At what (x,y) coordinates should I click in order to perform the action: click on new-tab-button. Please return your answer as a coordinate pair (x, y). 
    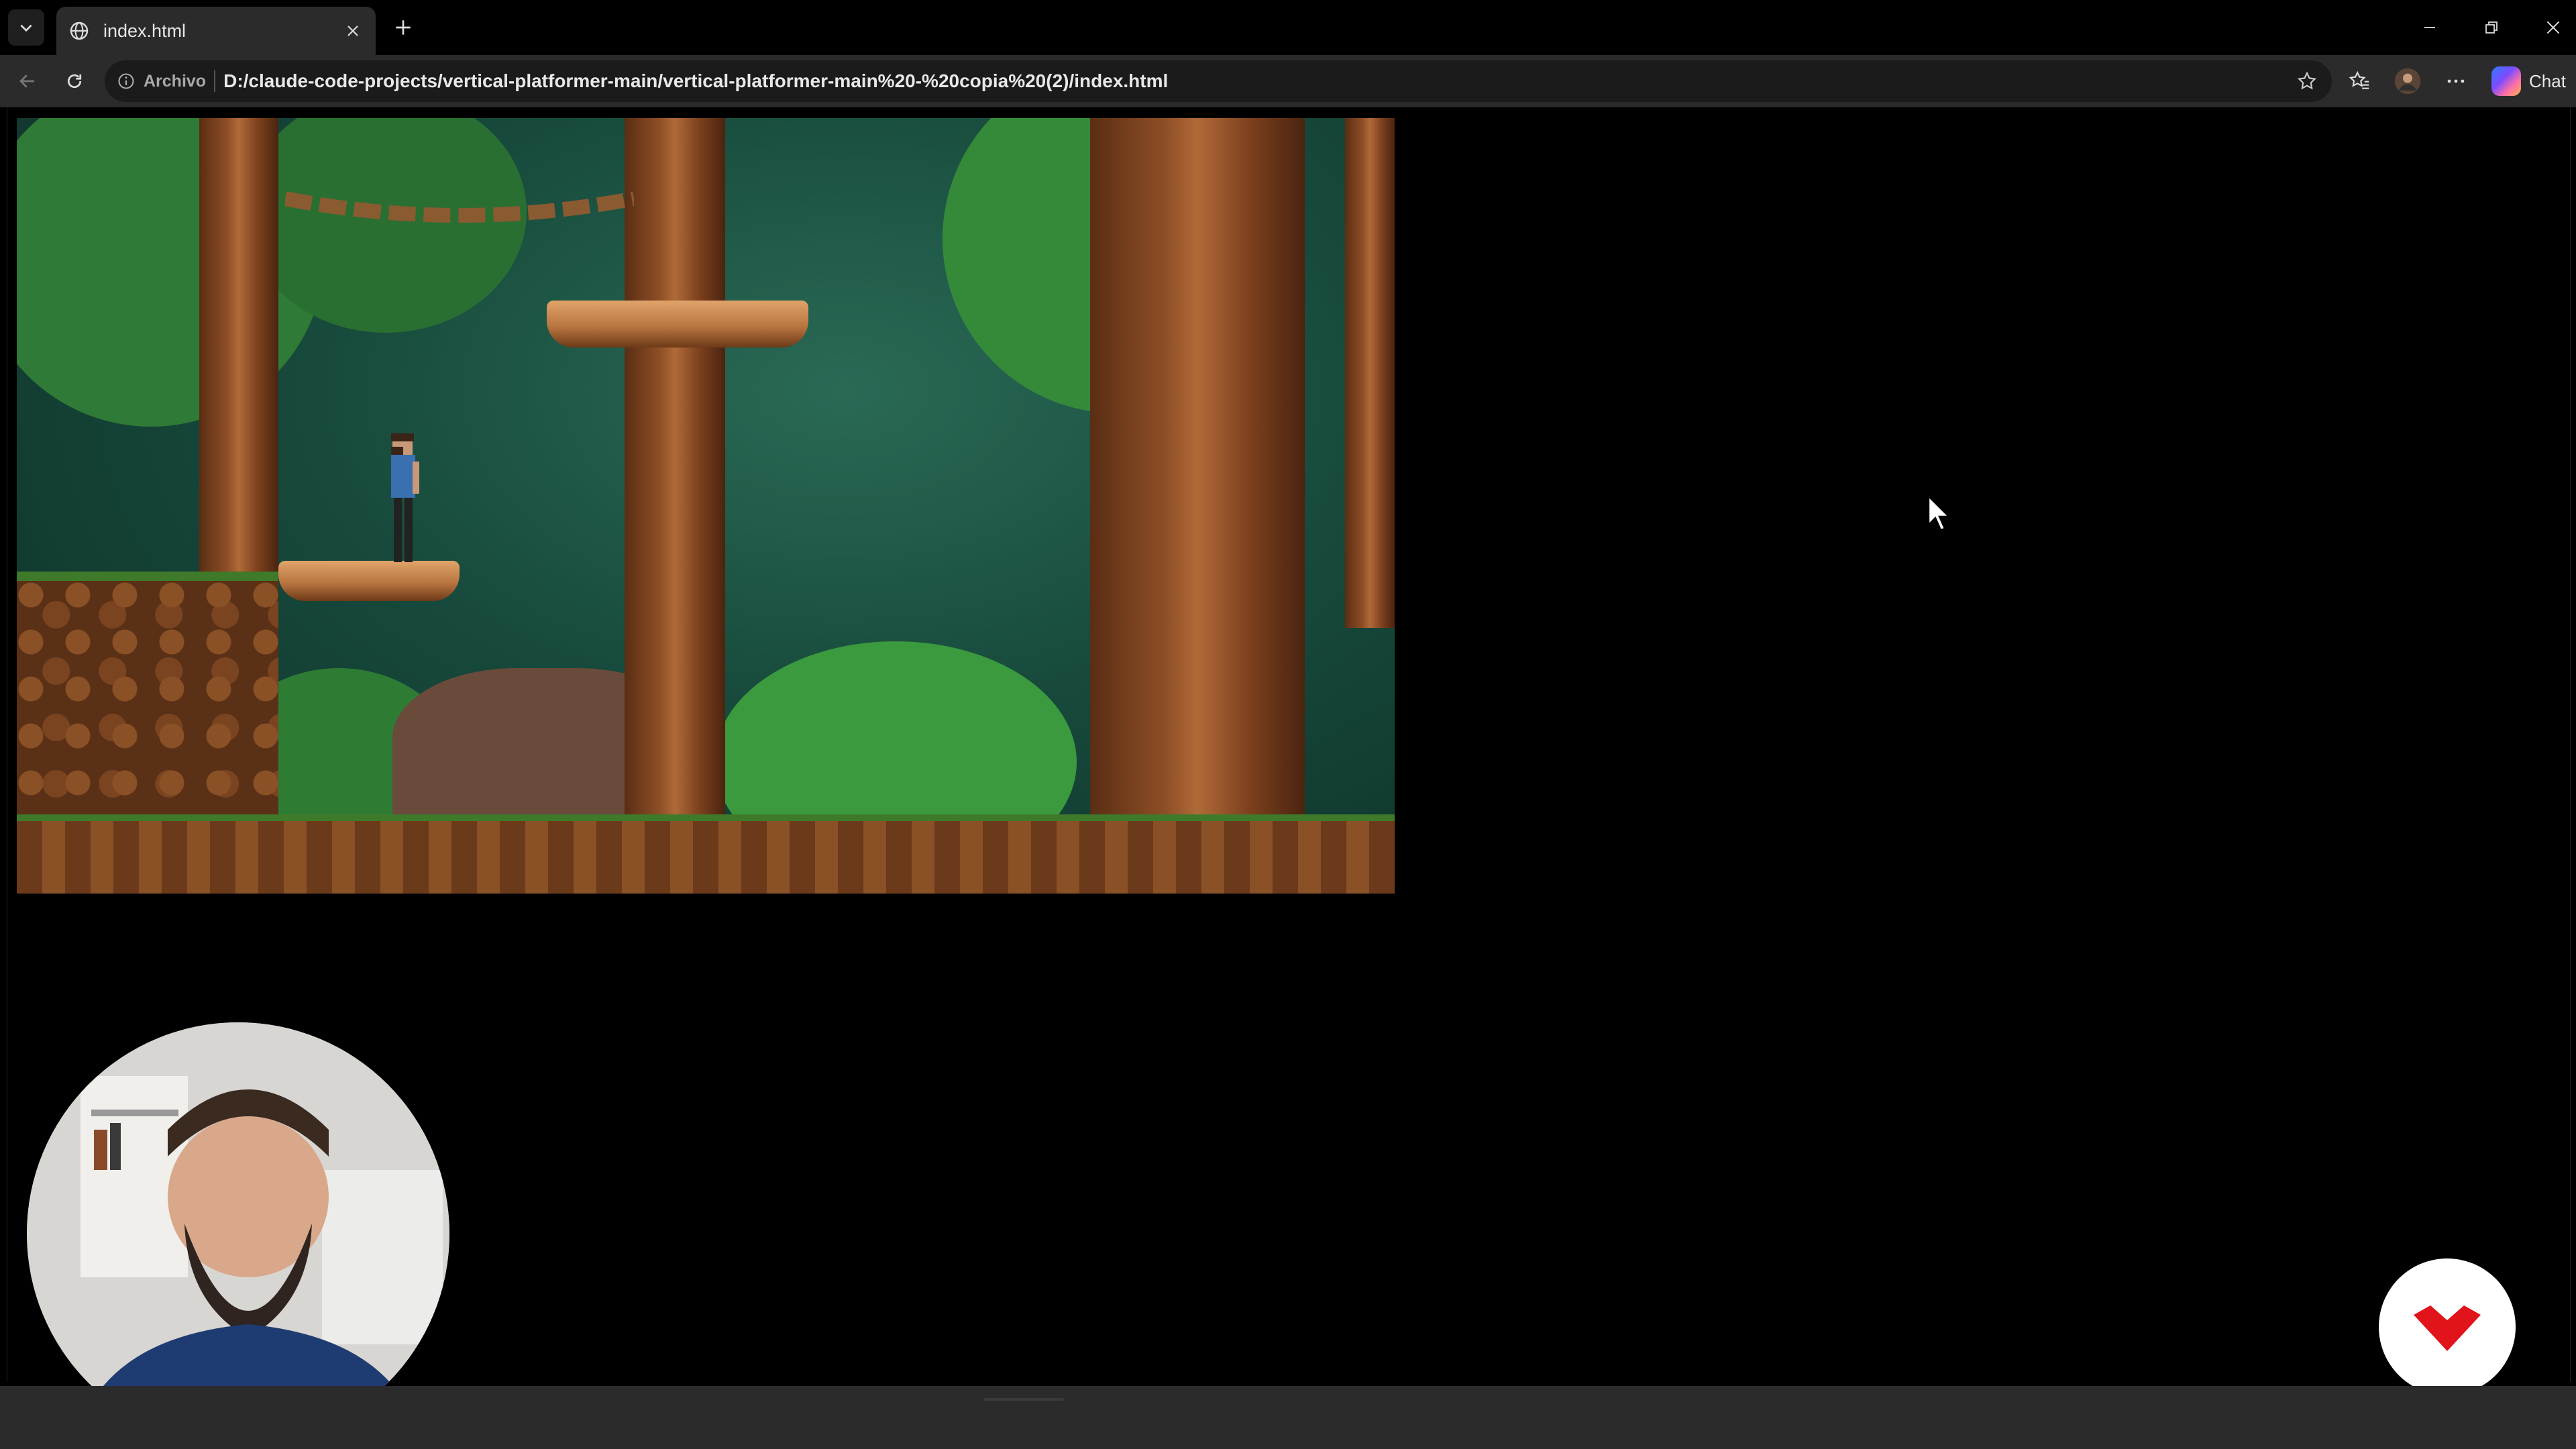
    Looking at the image, I should click on (403, 27).